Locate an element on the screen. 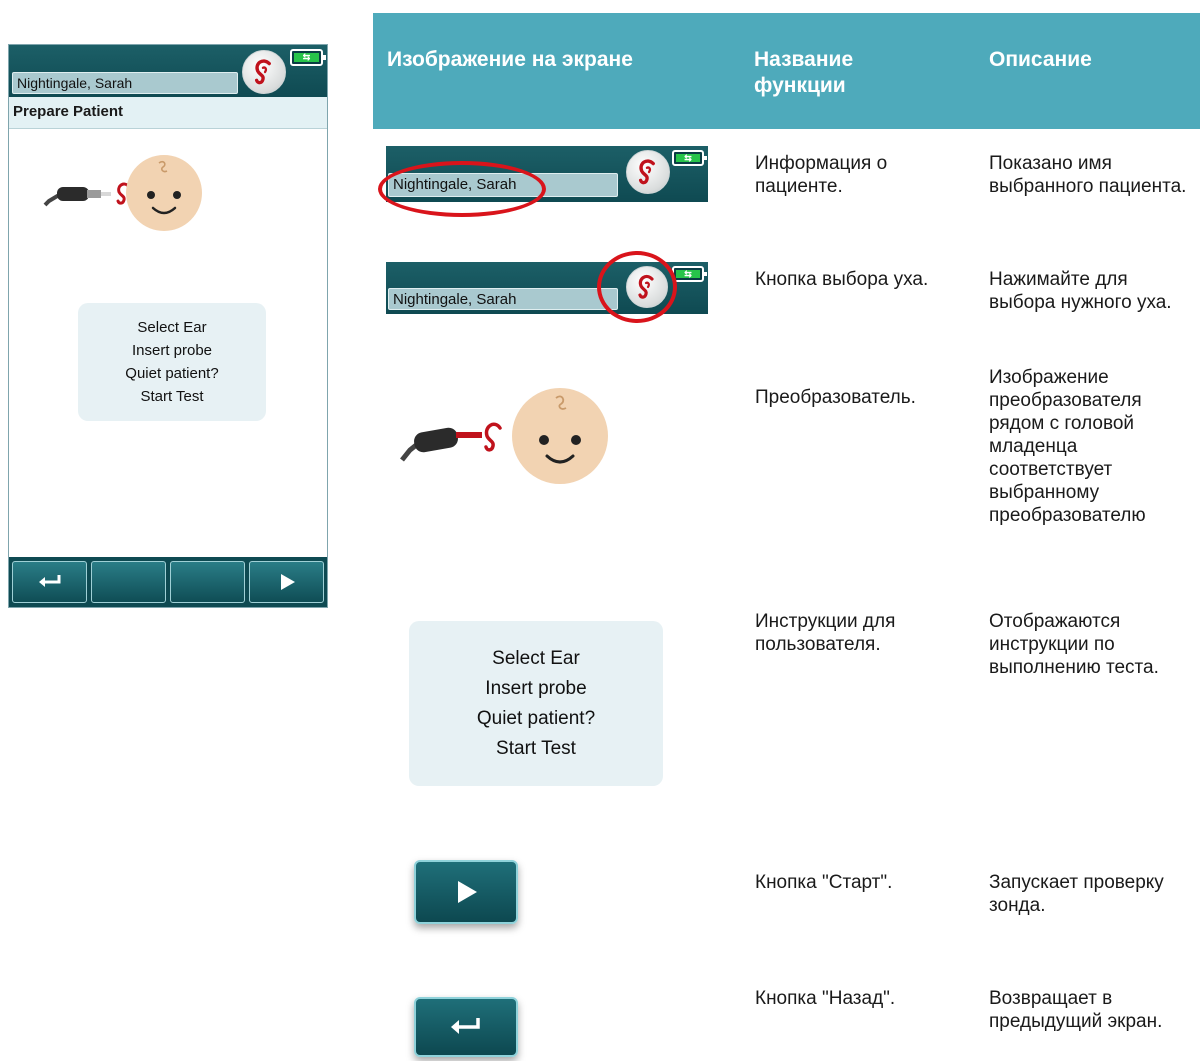 The width and height of the screenshot is (1200, 1061). header-description: Описание is located at coordinates (1040, 59).